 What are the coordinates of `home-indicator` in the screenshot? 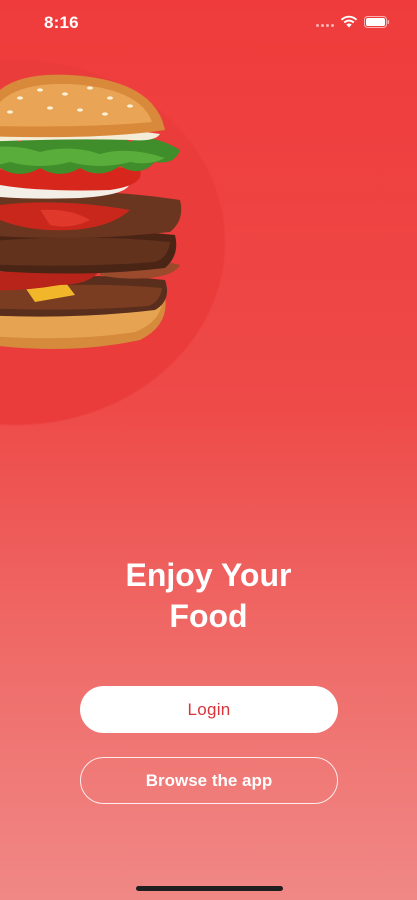 It's located at (209, 888).